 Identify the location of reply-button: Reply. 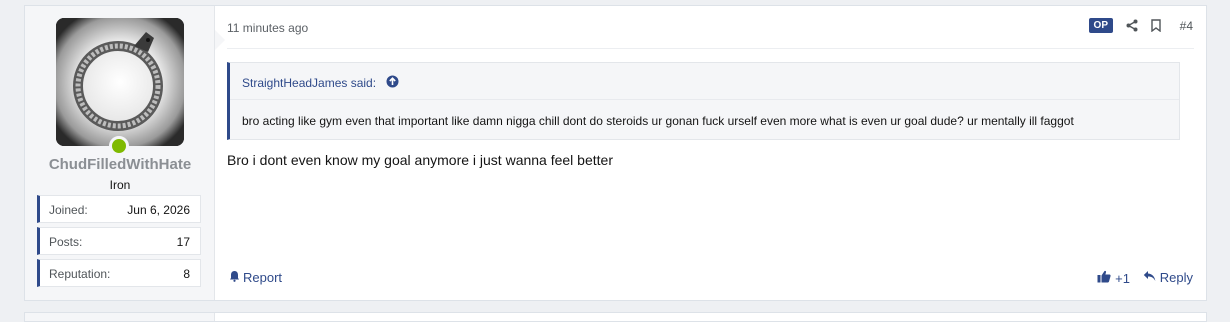
(1168, 277).